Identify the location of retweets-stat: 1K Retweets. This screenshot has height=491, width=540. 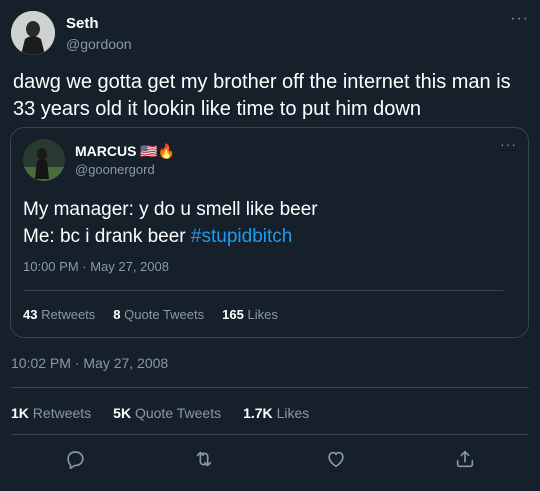
(51, 413).